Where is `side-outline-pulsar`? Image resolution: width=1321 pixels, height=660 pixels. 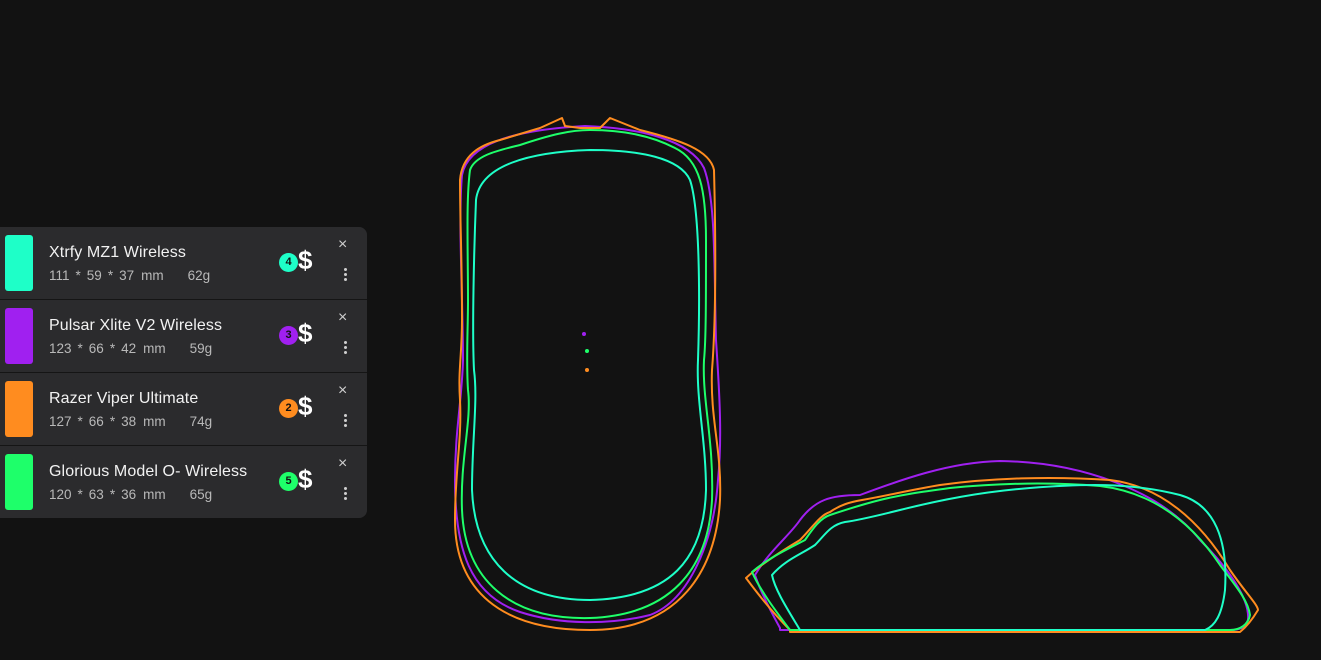 side-outline-pulsar is located at coordinates (1002, 545).